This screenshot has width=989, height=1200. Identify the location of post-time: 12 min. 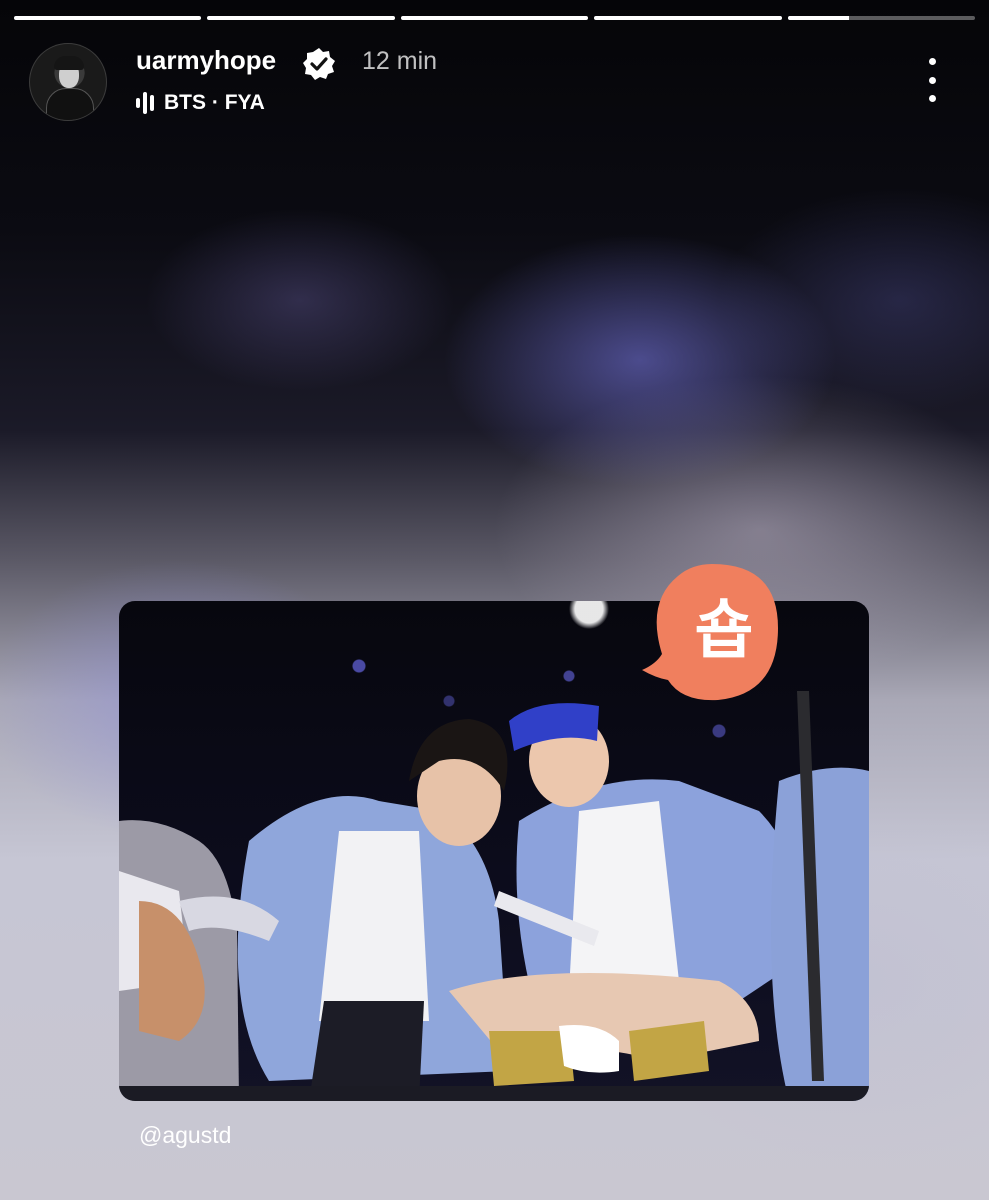
(400, 61).